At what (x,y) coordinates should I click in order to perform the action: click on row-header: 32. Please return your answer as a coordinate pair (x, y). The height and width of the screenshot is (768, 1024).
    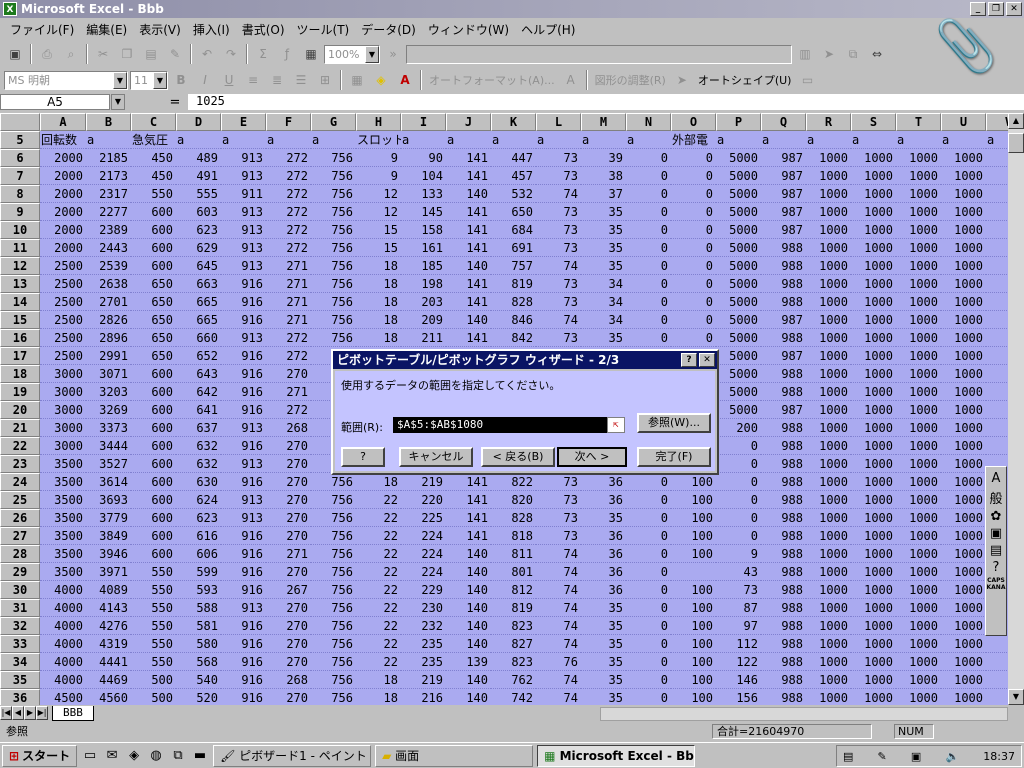
    Looking at the image, I should click on (20, 626).